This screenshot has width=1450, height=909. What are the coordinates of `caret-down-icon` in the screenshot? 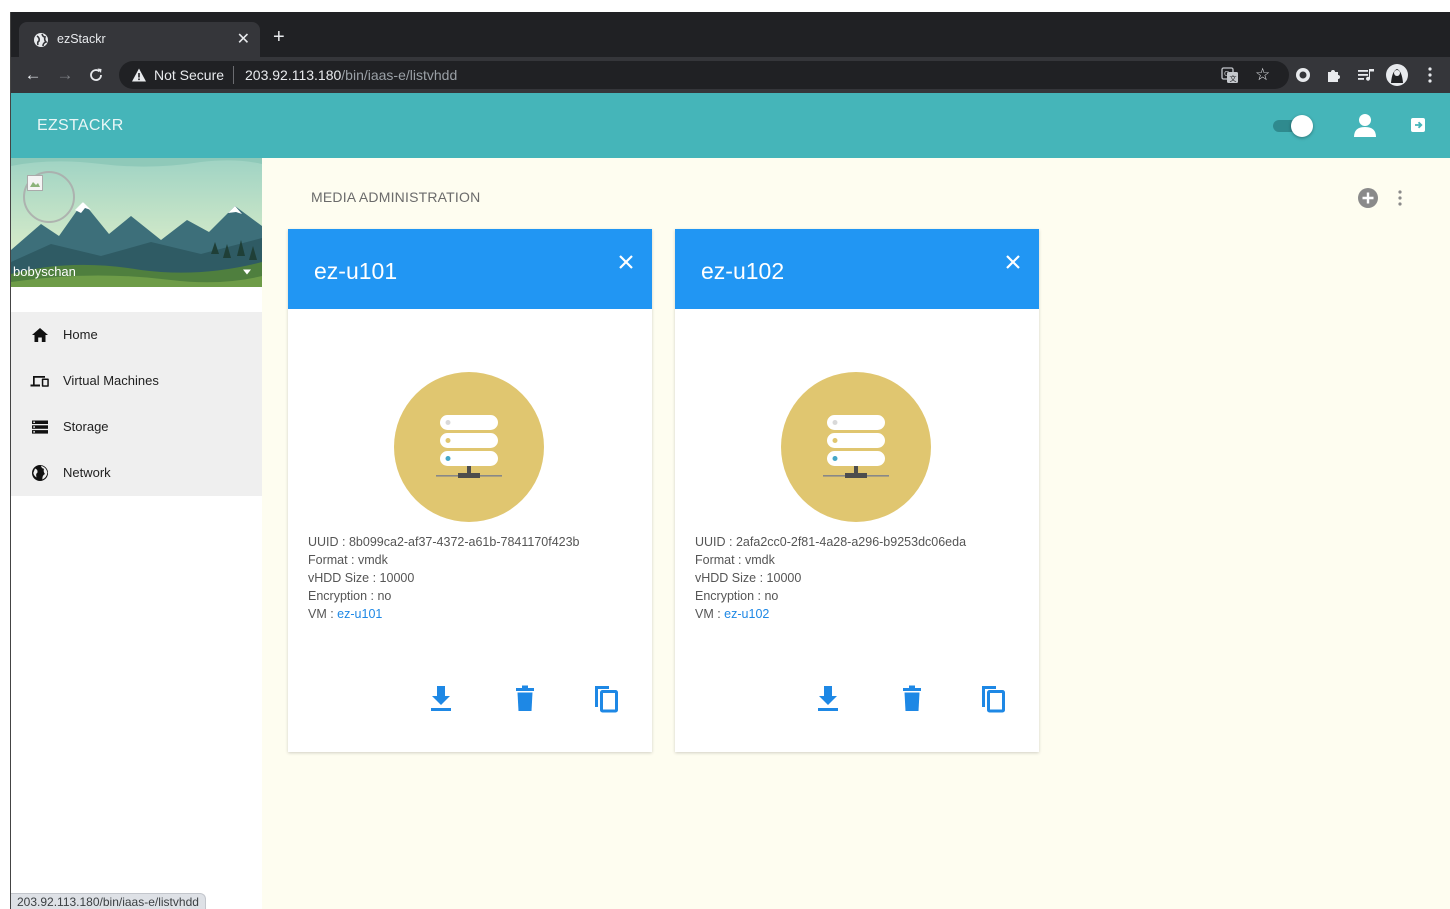 It's located at (247, 272).